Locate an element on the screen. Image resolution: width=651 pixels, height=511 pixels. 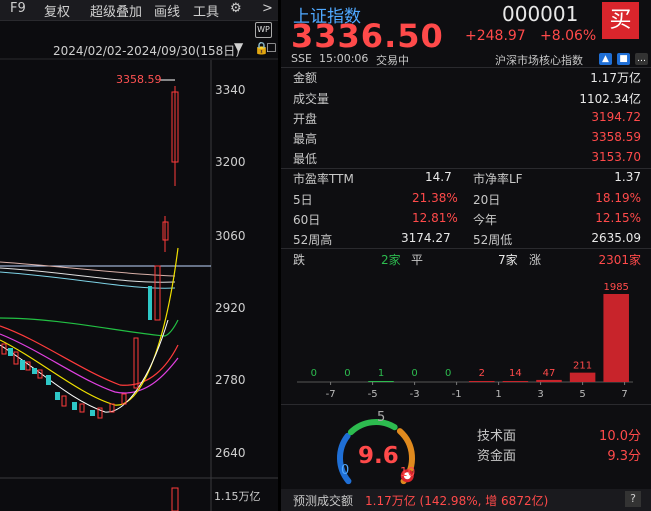
gauge-arc-mid is located at coordinates (372, 427).